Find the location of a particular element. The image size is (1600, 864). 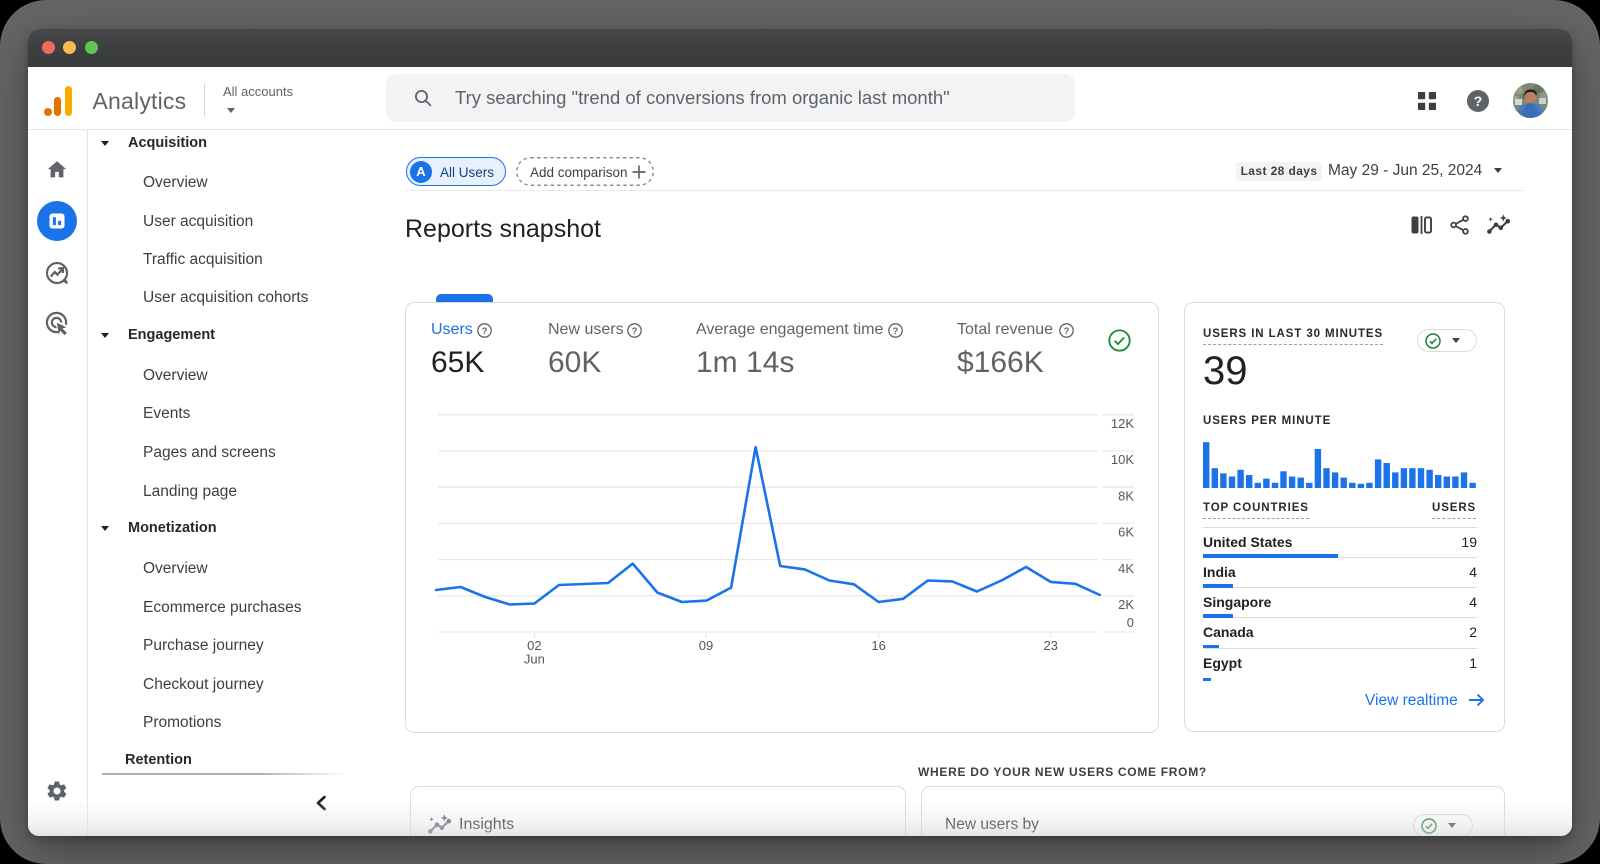

svg-text: 4K is located at coordinates (1126, 568).